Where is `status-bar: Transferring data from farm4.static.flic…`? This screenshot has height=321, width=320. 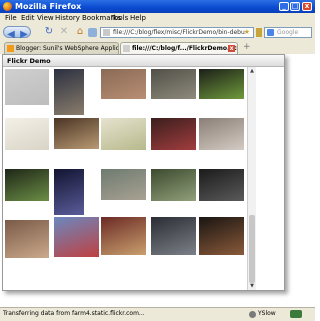
status-bar: Transferring data from farm4.static.flic… is located at coordinates (157, 314).